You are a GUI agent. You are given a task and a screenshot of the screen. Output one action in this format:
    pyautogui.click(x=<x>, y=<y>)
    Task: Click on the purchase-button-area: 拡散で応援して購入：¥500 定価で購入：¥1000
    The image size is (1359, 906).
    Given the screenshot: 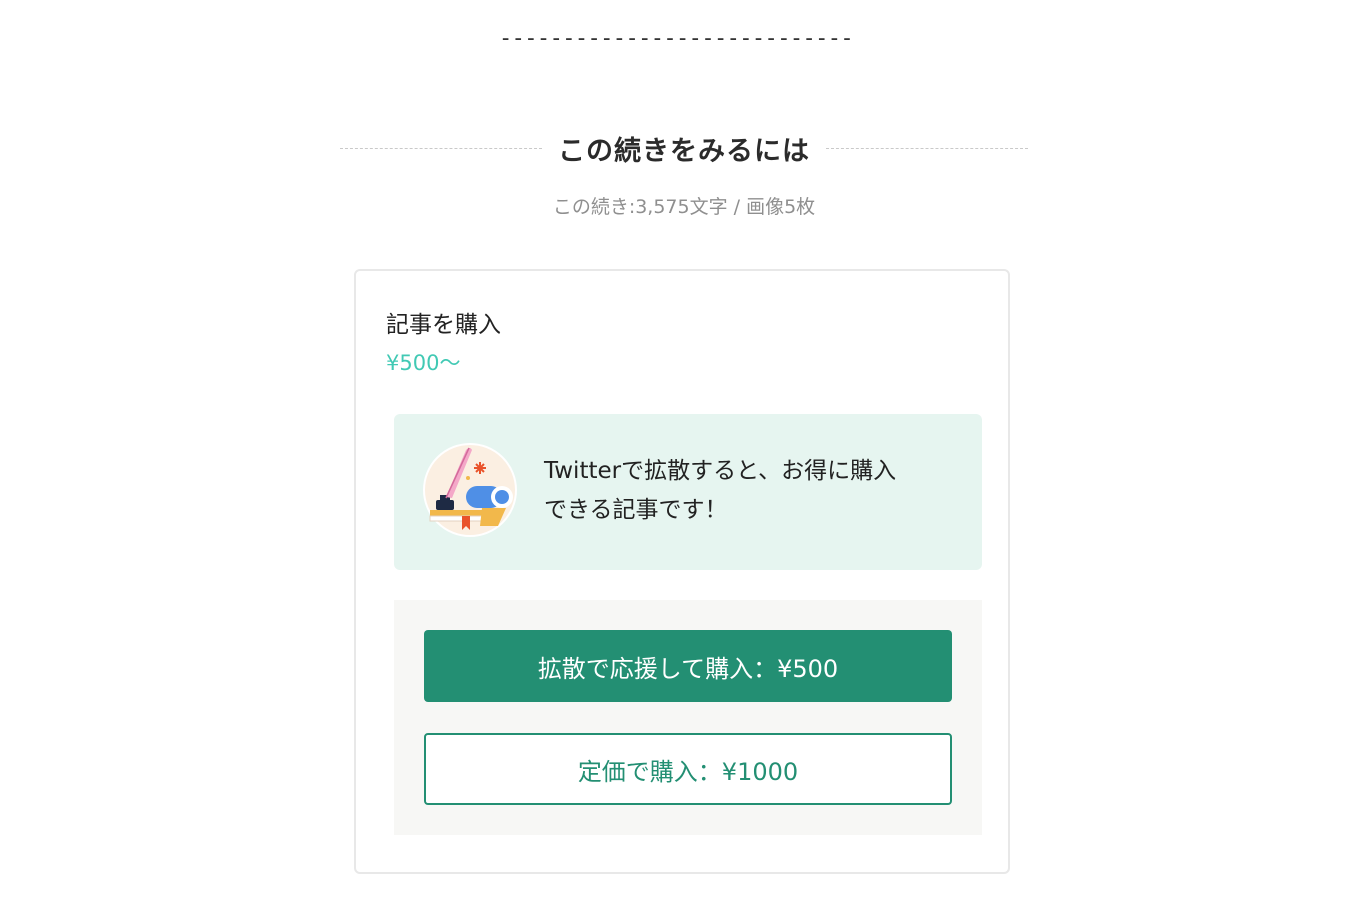 What is the action you would take?
    pyautogui.click(x=688, y=717)
    